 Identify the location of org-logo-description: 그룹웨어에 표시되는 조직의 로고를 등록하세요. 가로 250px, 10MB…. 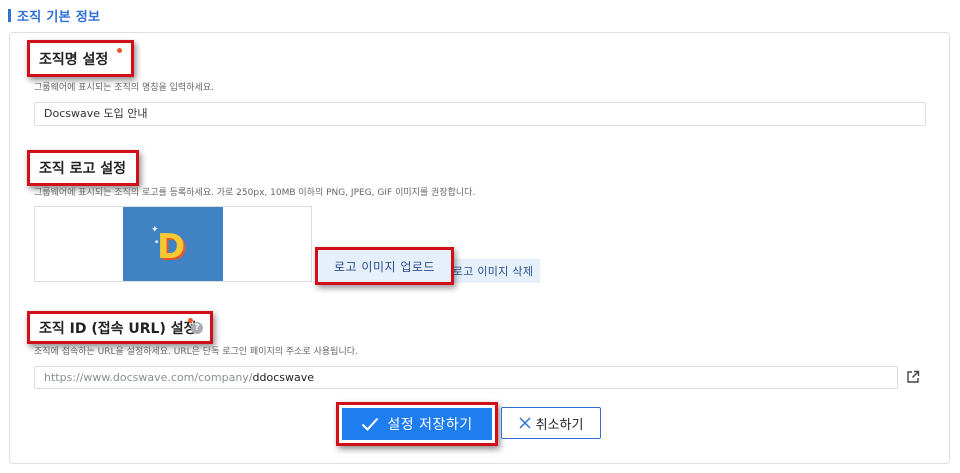
(255, 193).